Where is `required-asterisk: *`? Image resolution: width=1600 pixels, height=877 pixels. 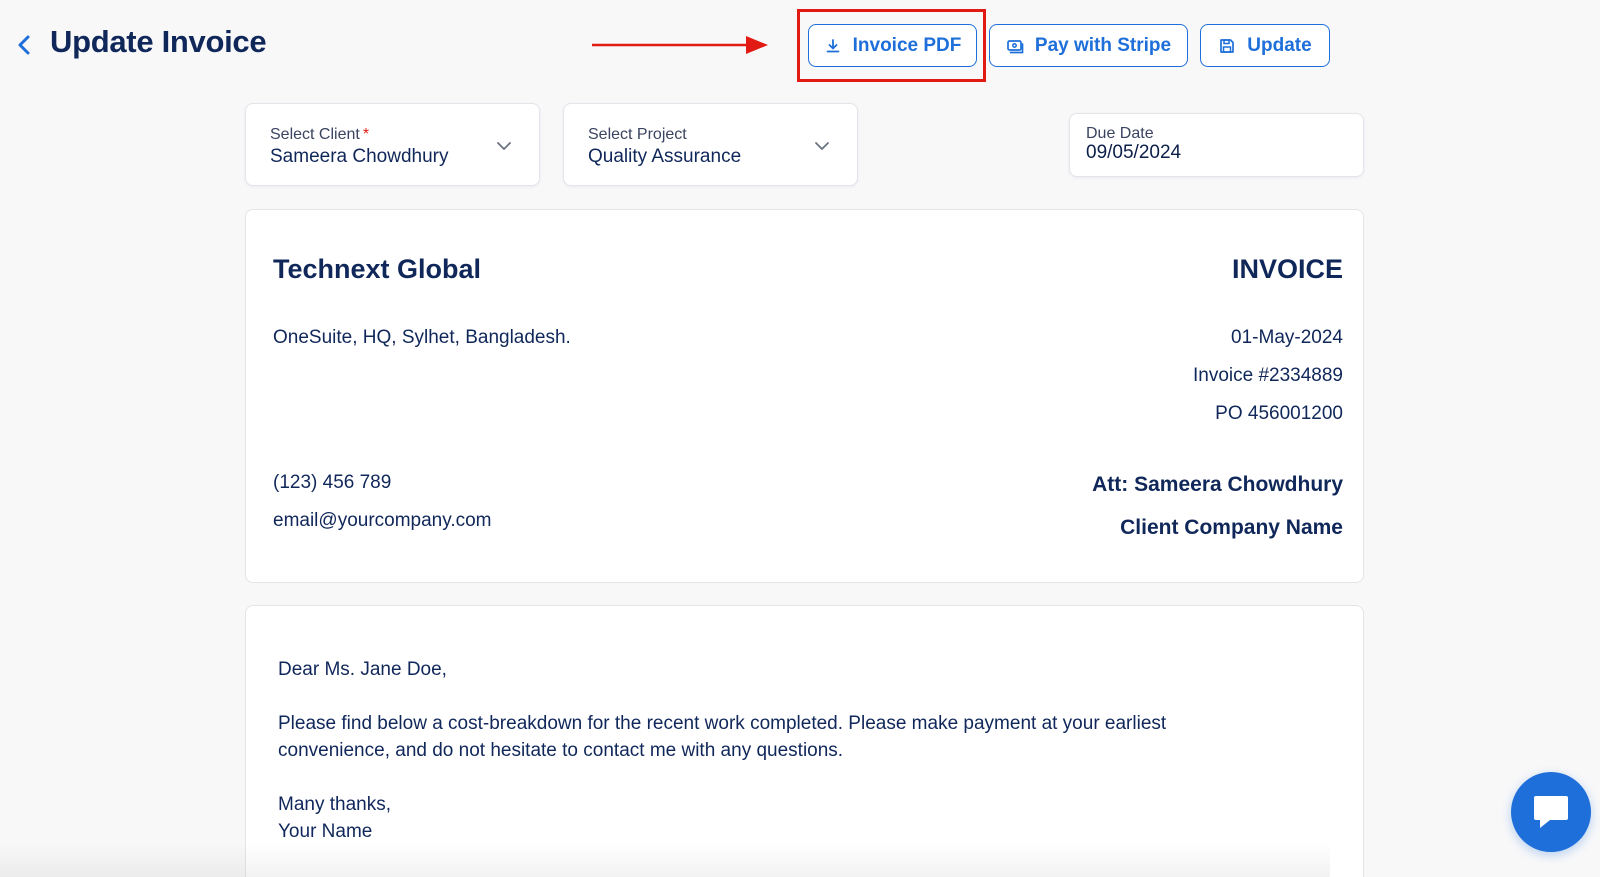 required-asterisk: * is located at coordinates (366, 134).